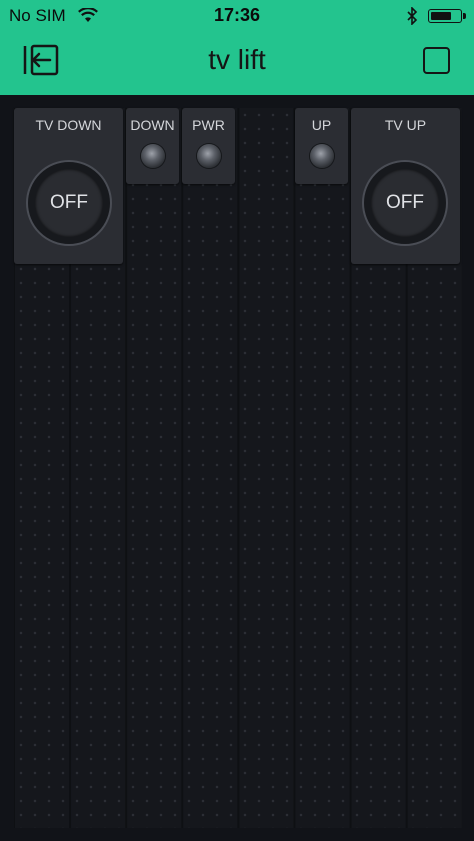 This screenshot has height=841, width=474. I want to click on tv-down-widget: TV DOWN OFF, so click(68, 186).